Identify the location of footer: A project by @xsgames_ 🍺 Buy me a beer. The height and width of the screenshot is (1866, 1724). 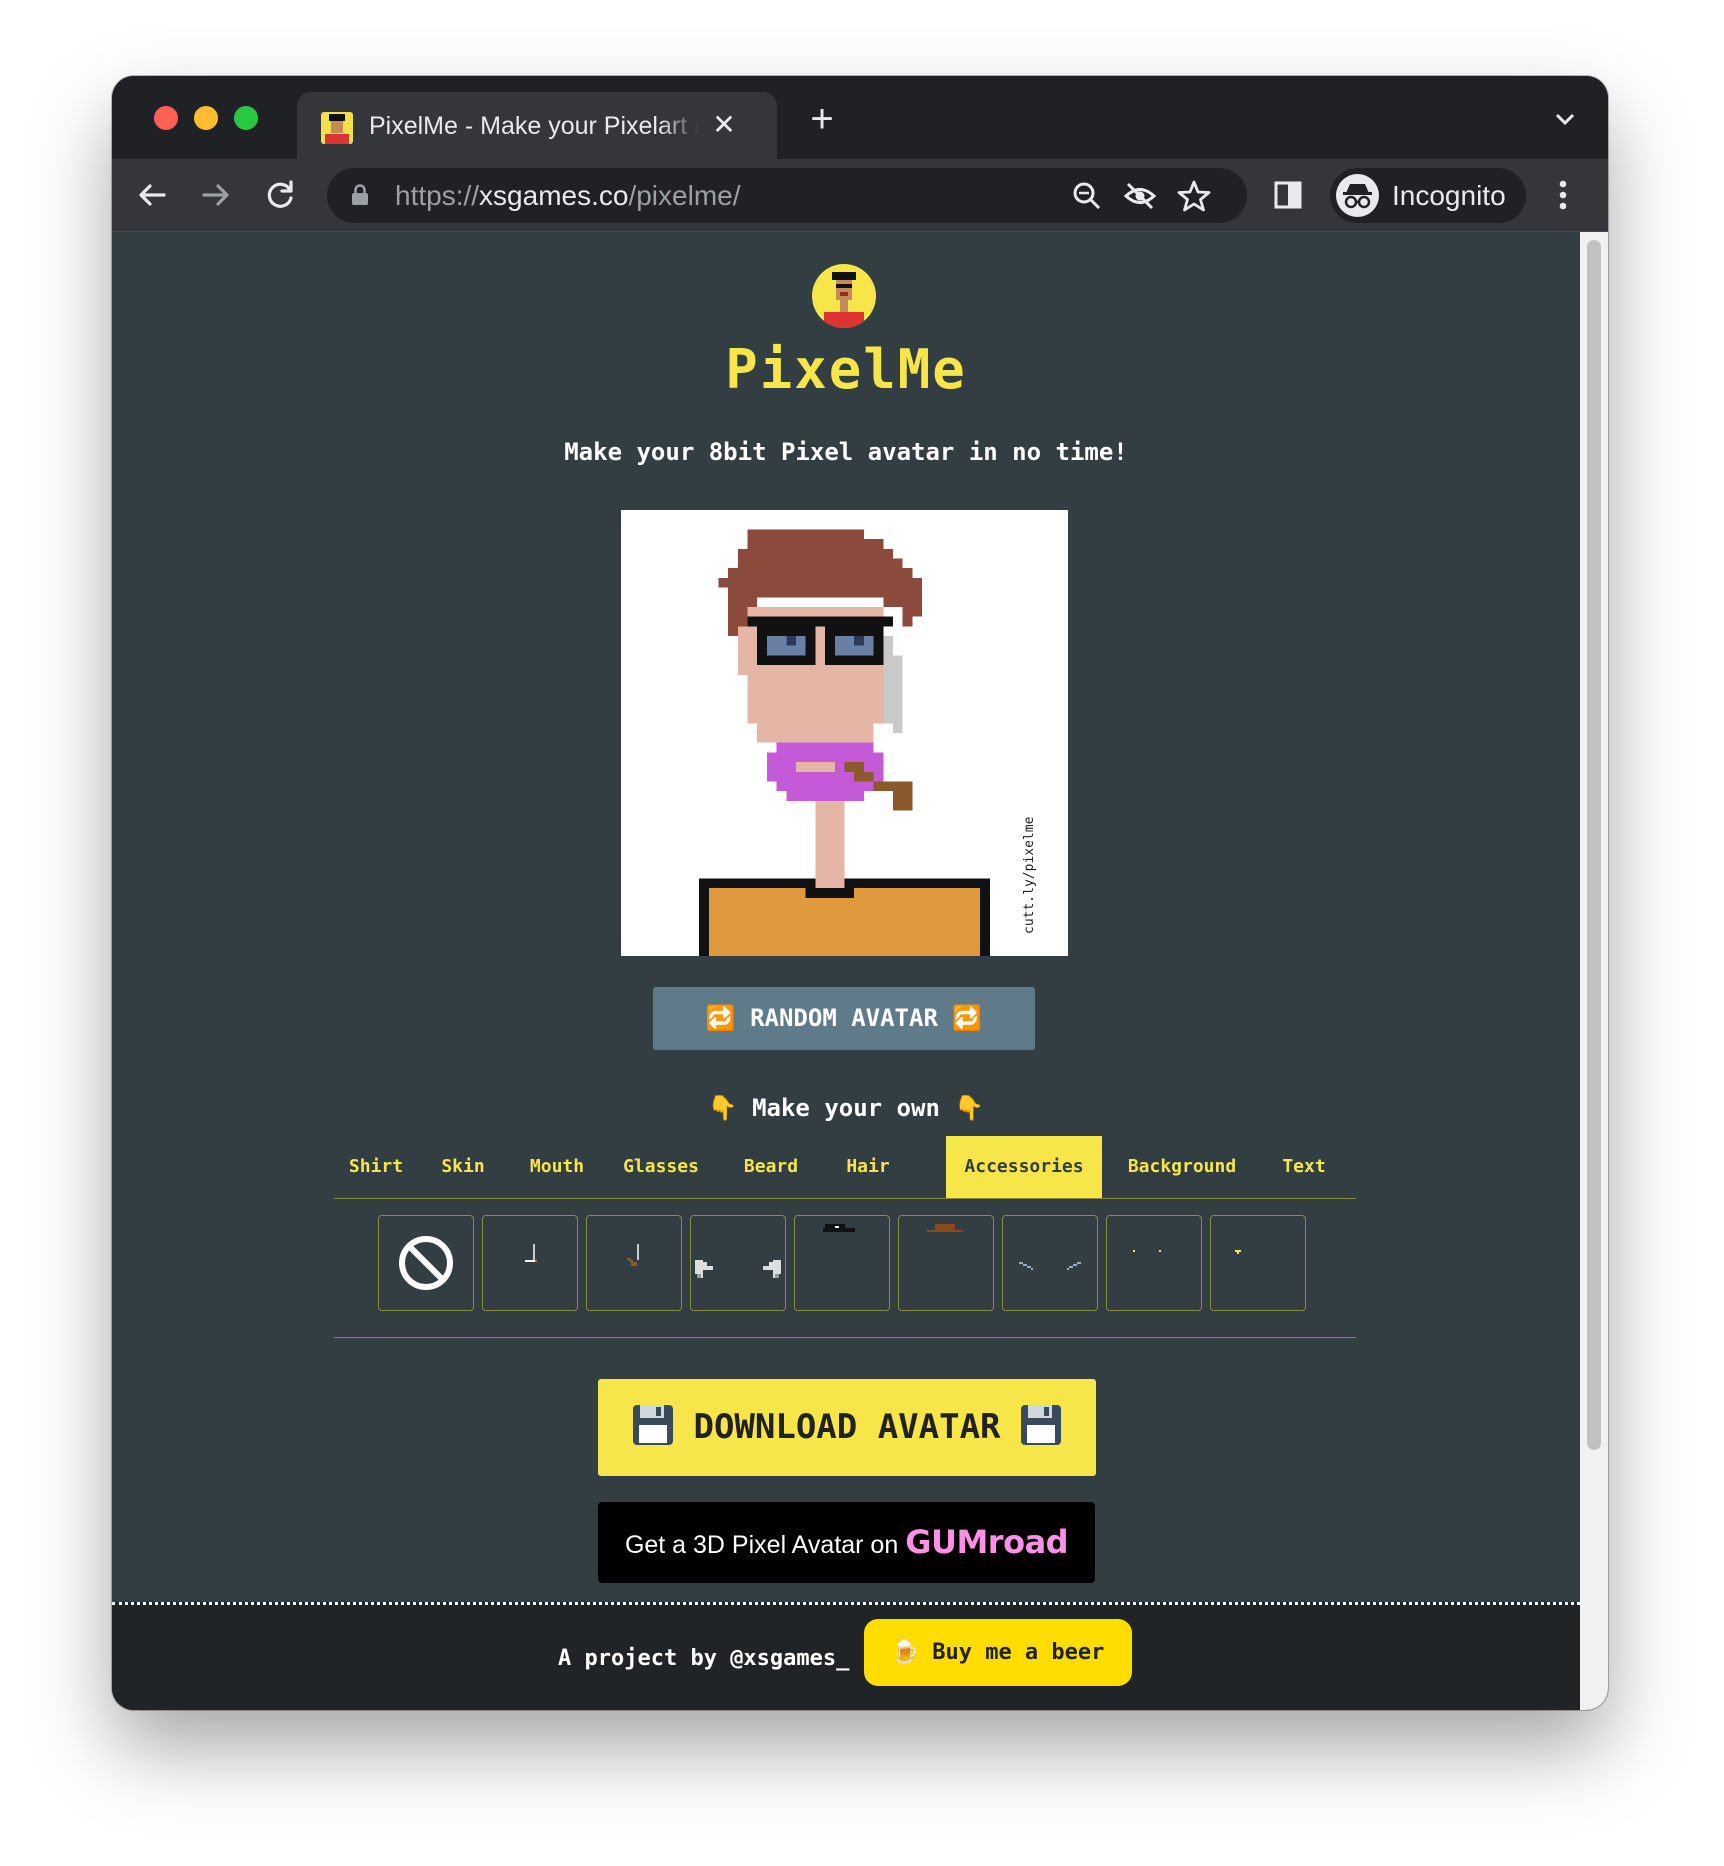
(846, 1656).